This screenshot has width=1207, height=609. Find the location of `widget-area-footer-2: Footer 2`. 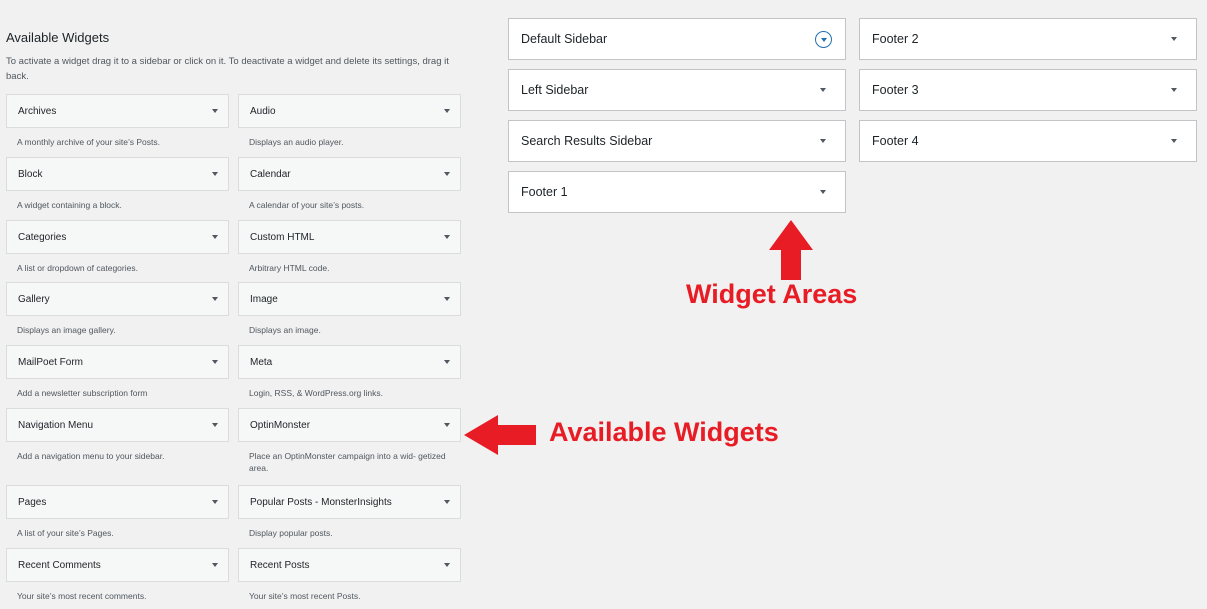

widget-area-footer-2: Footer 2 is located at coordinates (1028, 39).